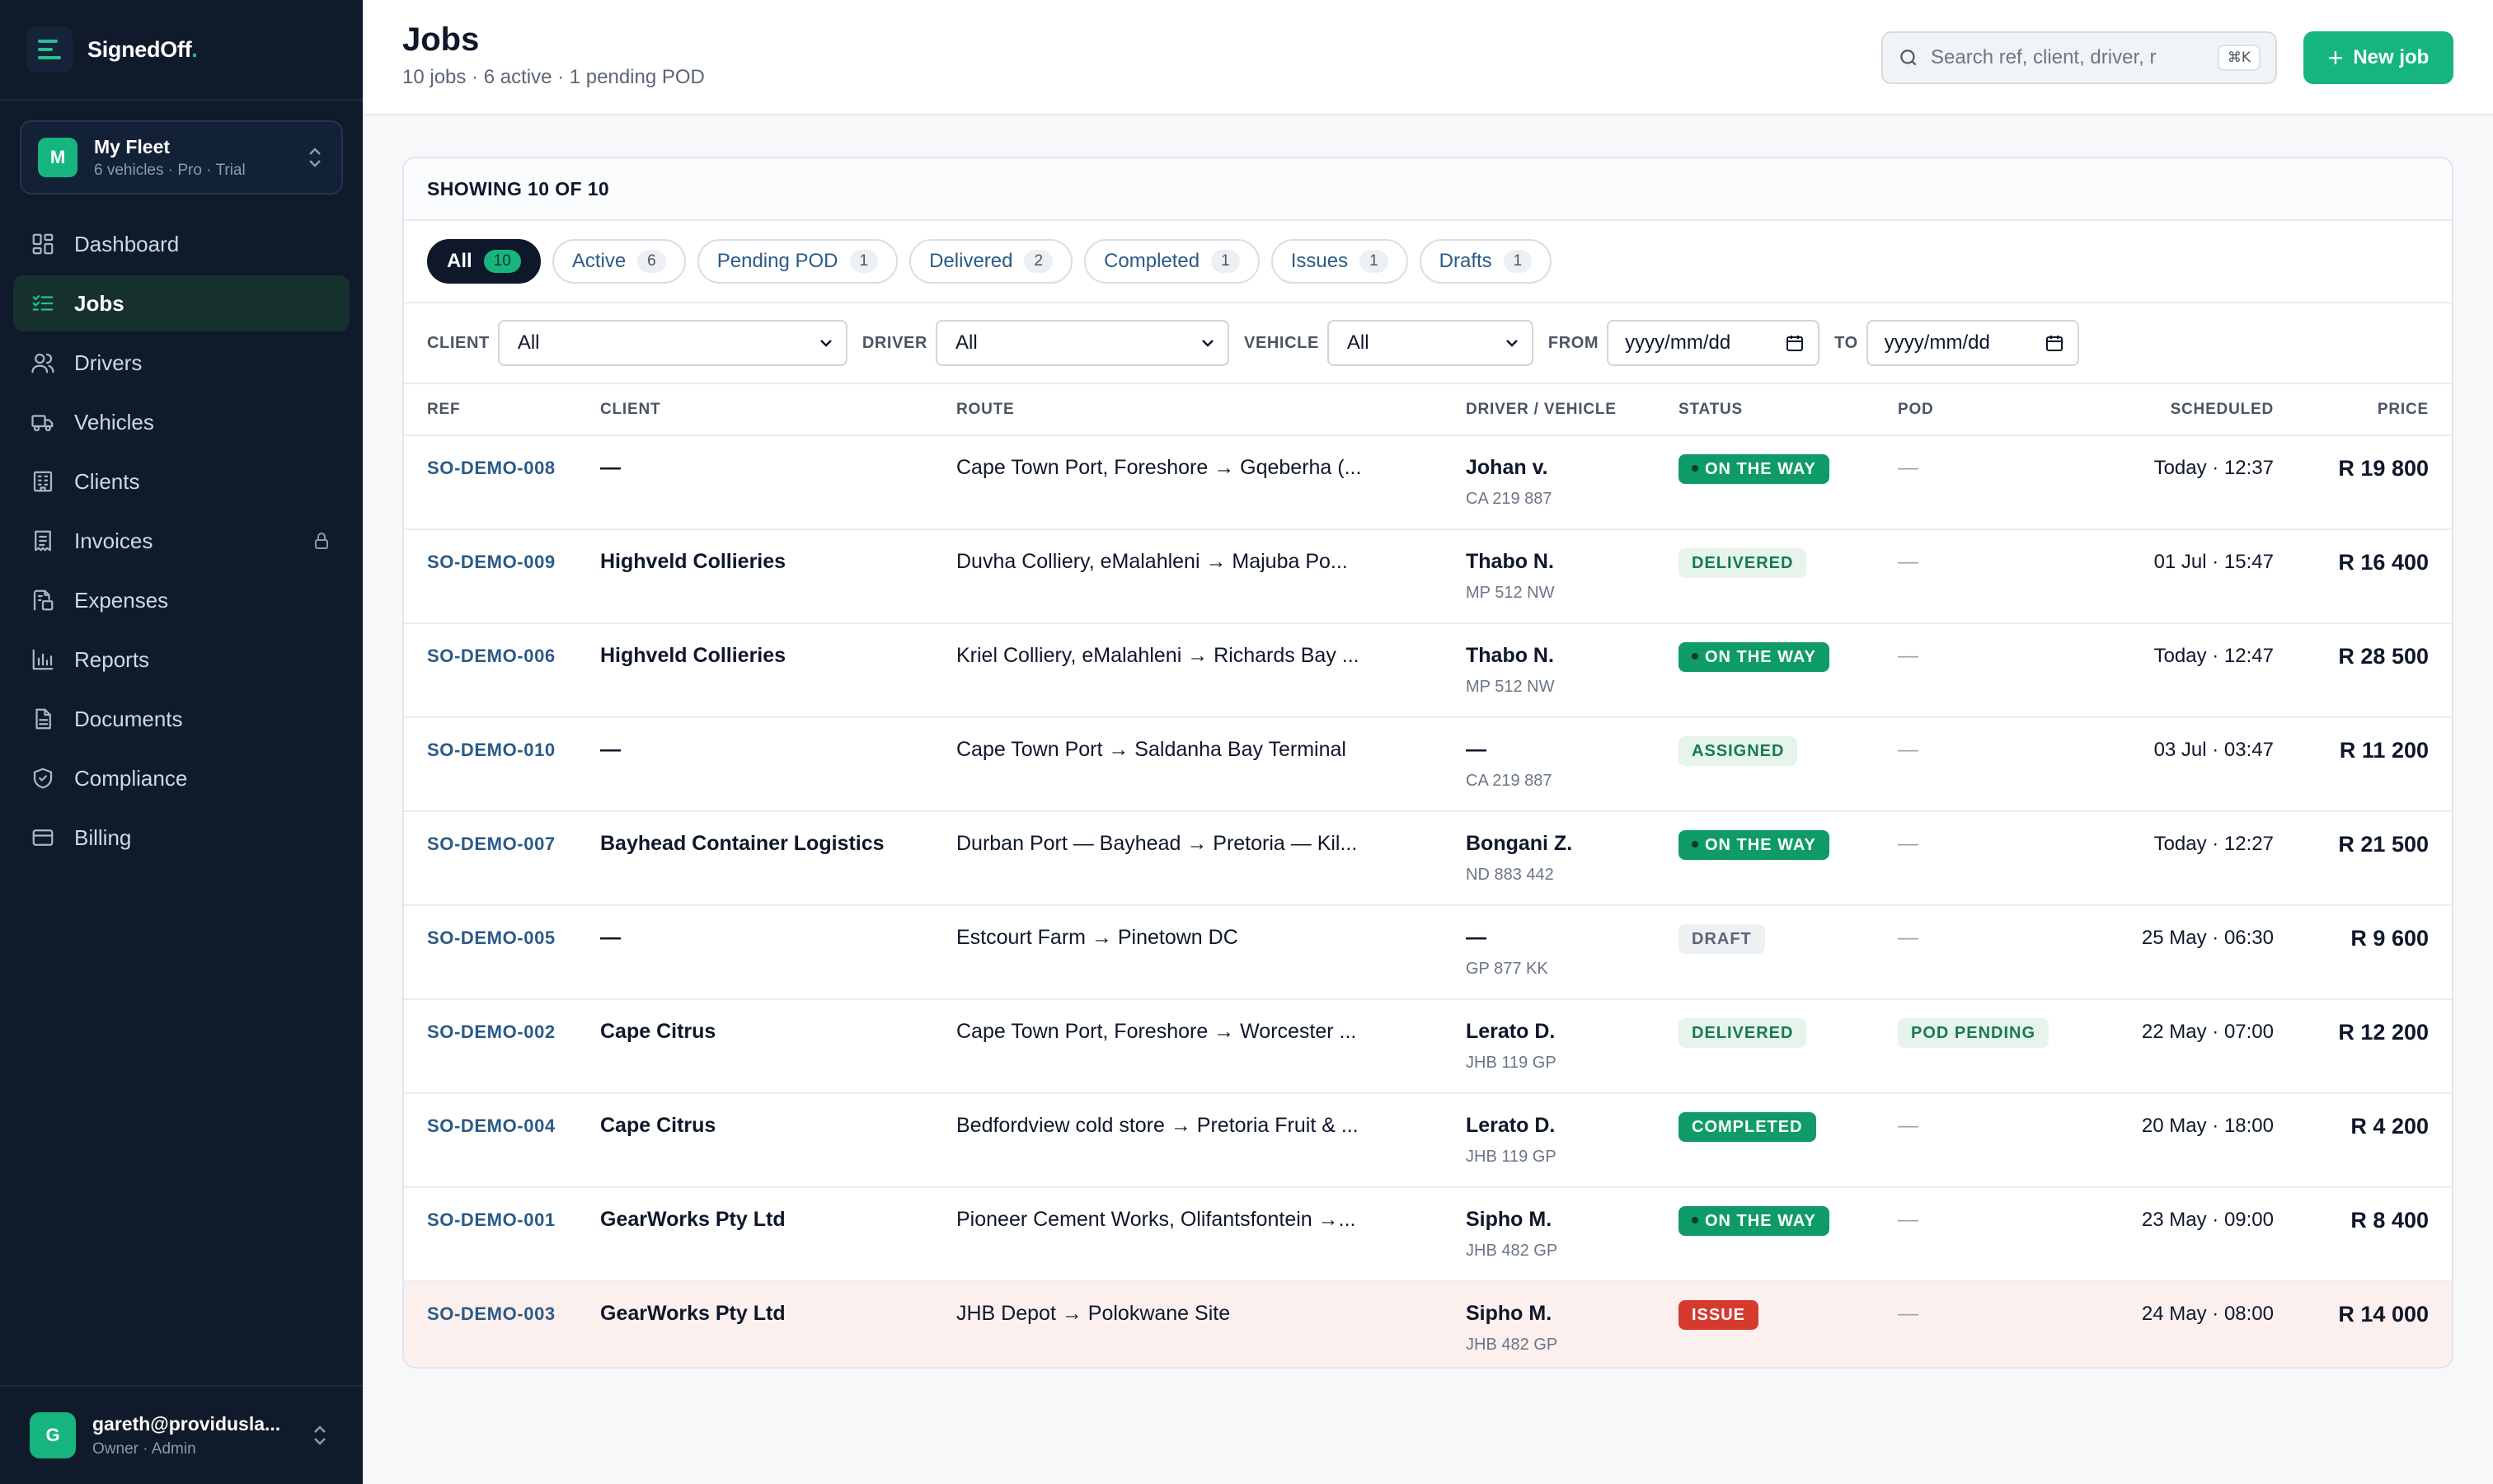 This screenshot has width=2493, height=1484. Describe the element at coordinates (43, 659) in the screenshot. I see `reports-icon` at that location.